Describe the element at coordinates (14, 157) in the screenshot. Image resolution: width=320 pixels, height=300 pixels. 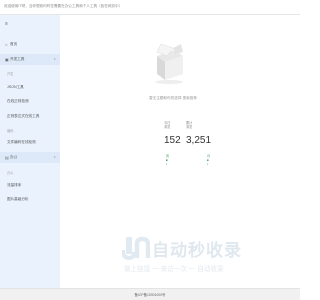
I see `sidebar-group-label: 办公` at that location.